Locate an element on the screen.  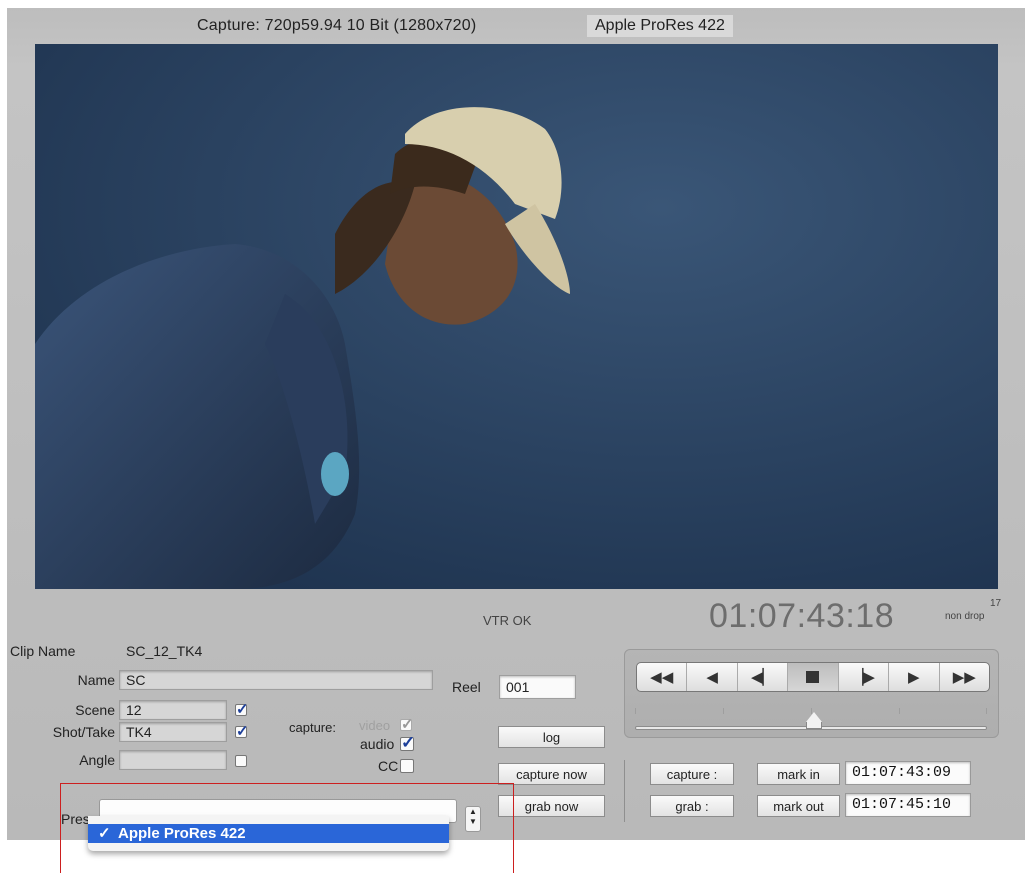
capture-cc-checkbox is located at coordinates (407, 766).